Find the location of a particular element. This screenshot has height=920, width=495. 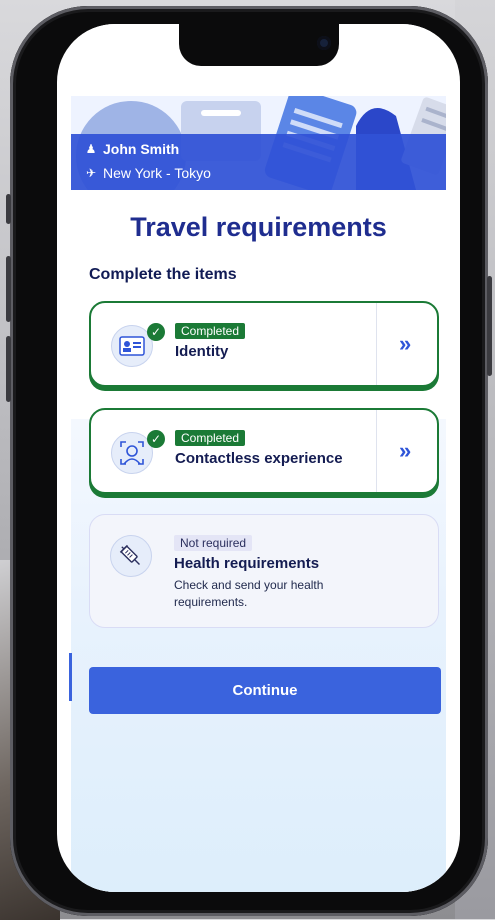

notch is located at coordinates (258, 45).